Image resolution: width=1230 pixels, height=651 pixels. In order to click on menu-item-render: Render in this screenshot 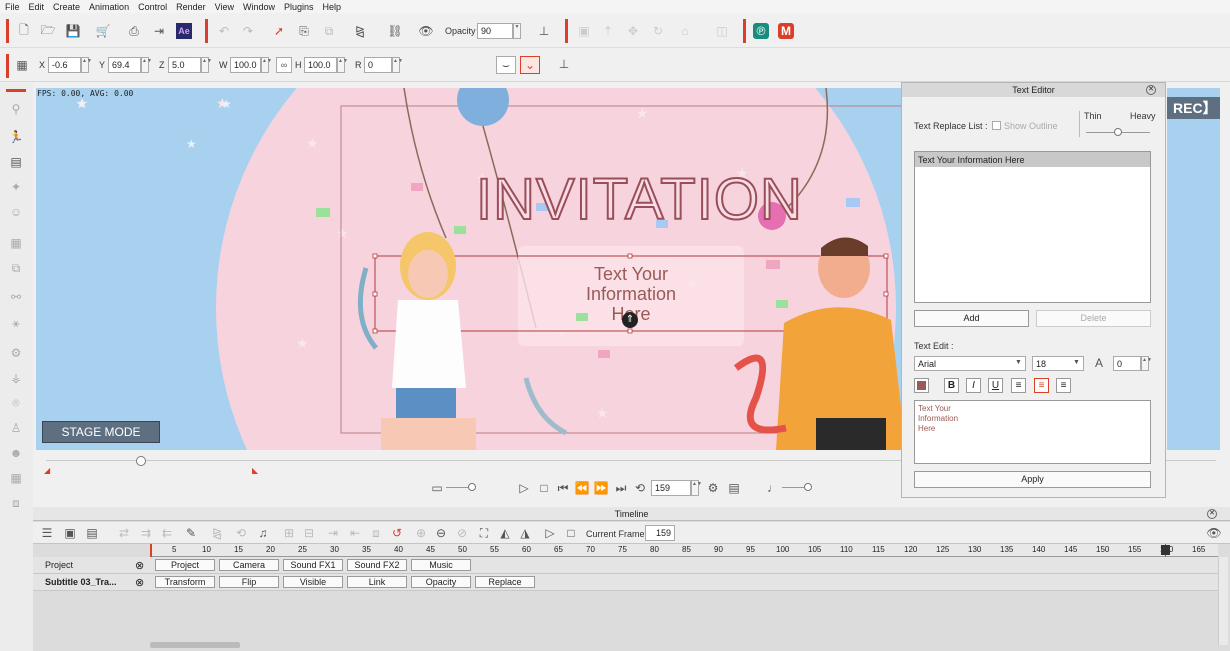, I will do `click(191, 7)`.